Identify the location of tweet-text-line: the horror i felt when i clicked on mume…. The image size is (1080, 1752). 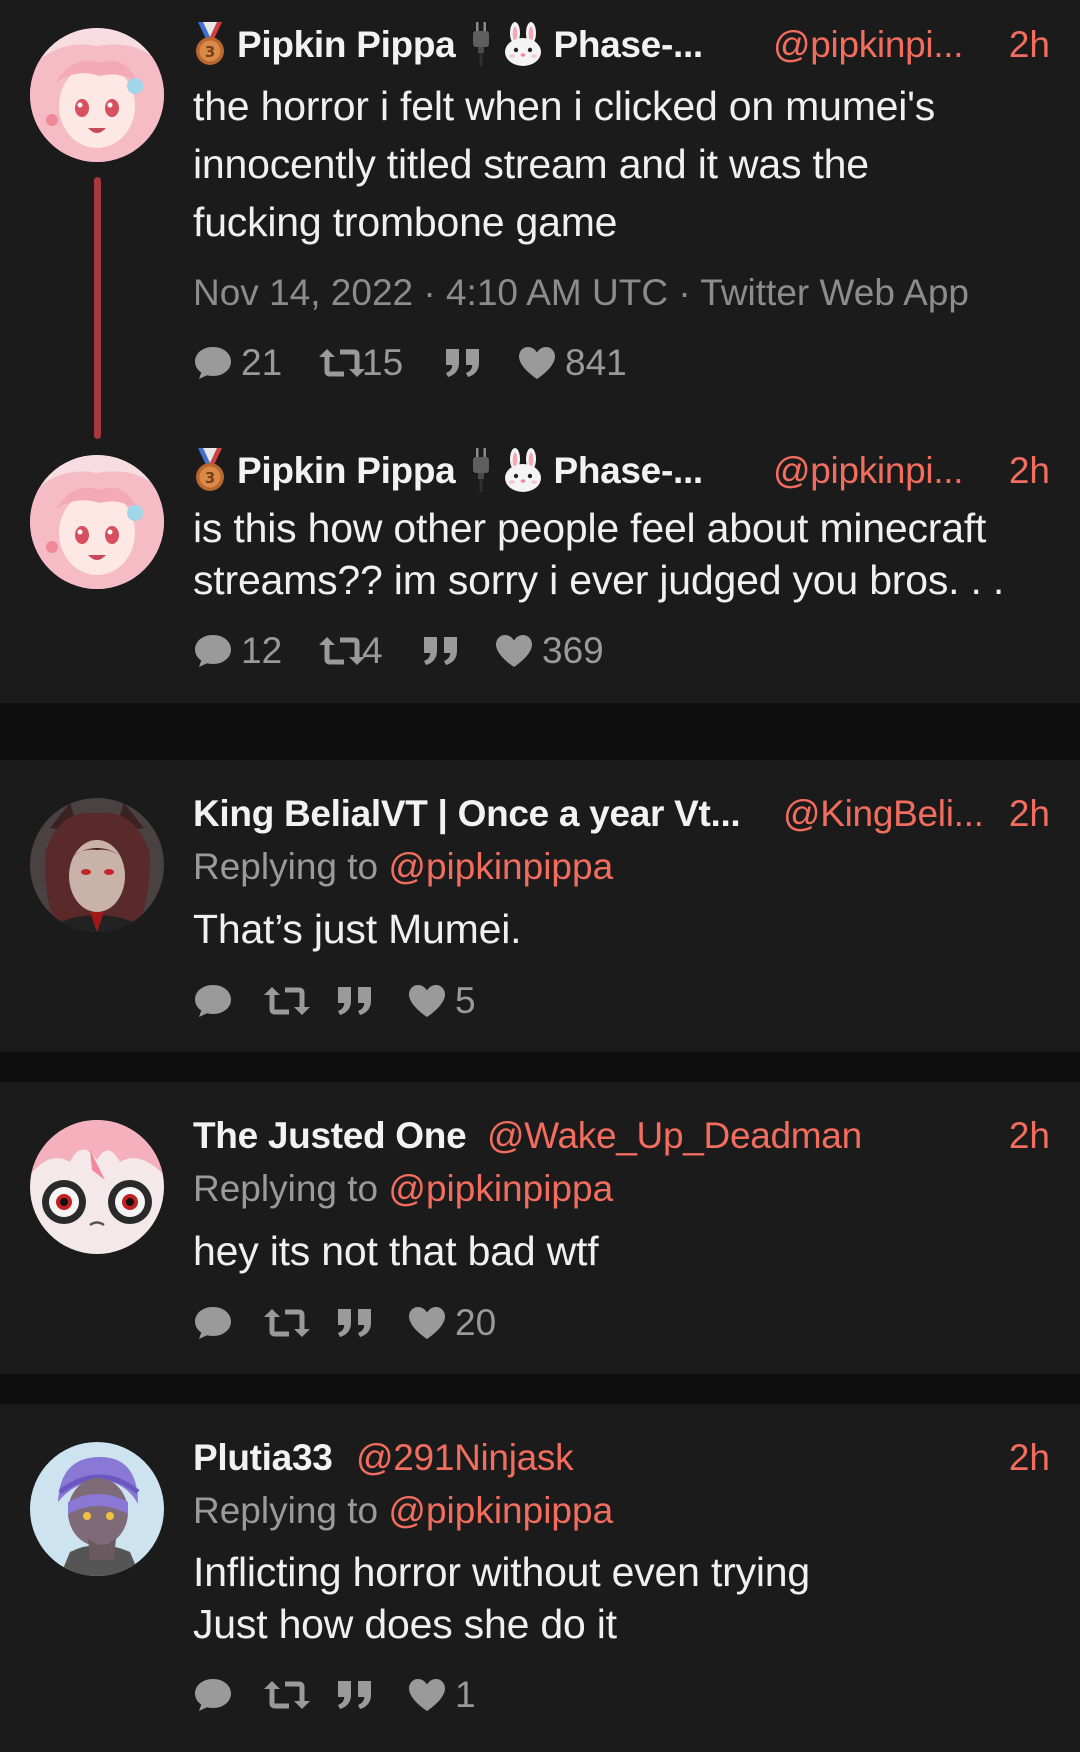
(564, 106).